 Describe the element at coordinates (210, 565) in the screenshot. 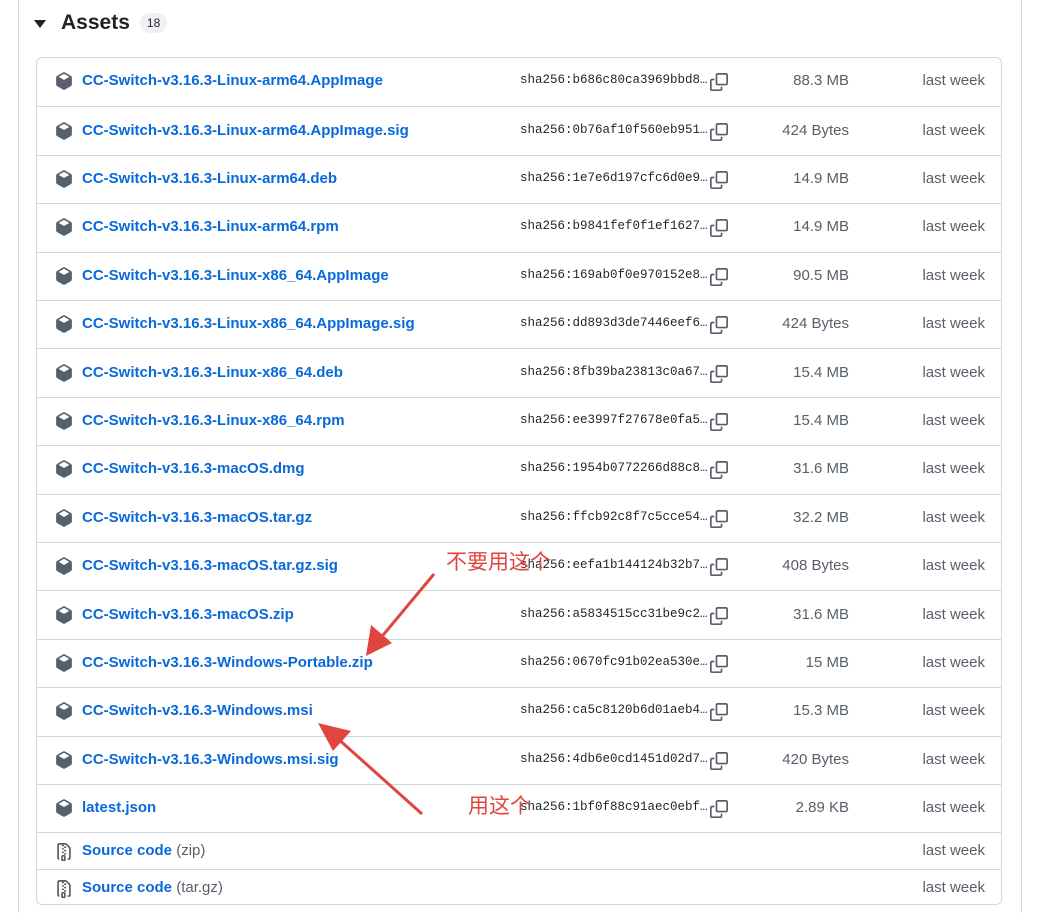

I see `asset-download-link: CC-Switch-v3.16.3-macOS.tar.gz.sig` at that location.